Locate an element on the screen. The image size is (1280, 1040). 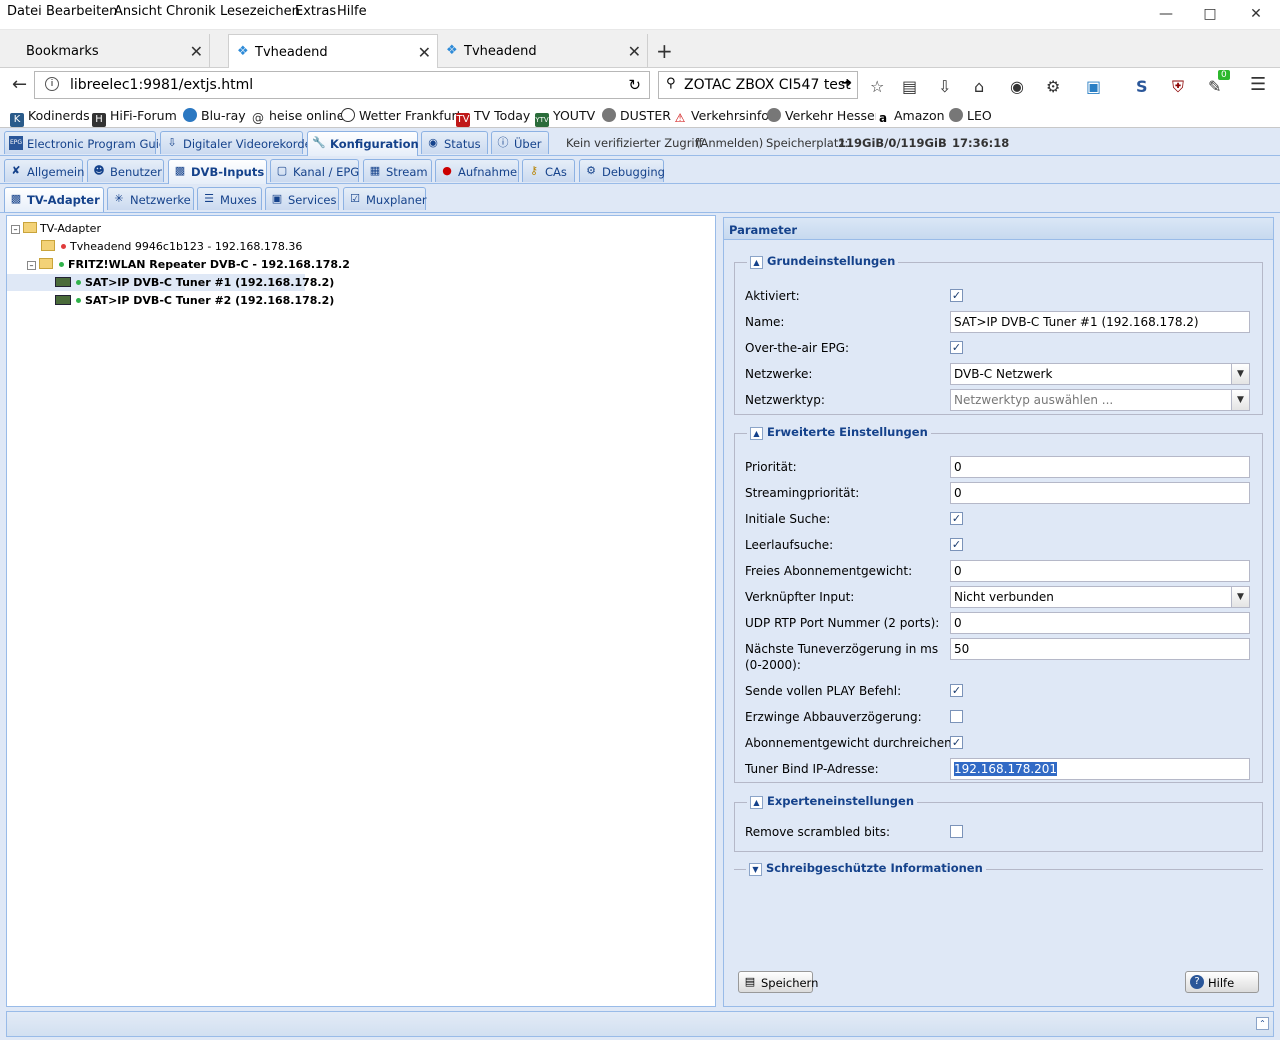
menu-datei: Datei is located at coordinates (24, 11).